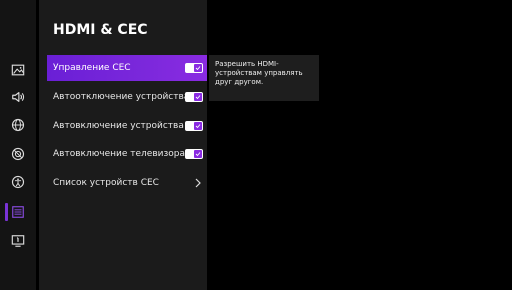 This screenshot has width=512, height=290. I want to click on network-icon, so click(18, 125).